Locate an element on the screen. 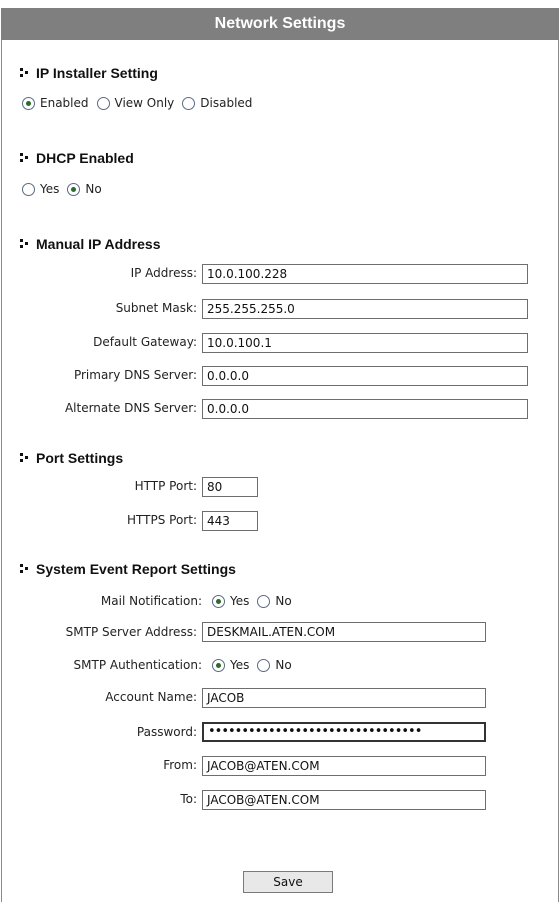 This screenshot has width=560, height=902. to-input: JACOB@ATEN.COM is located at coordinates (344, 800).